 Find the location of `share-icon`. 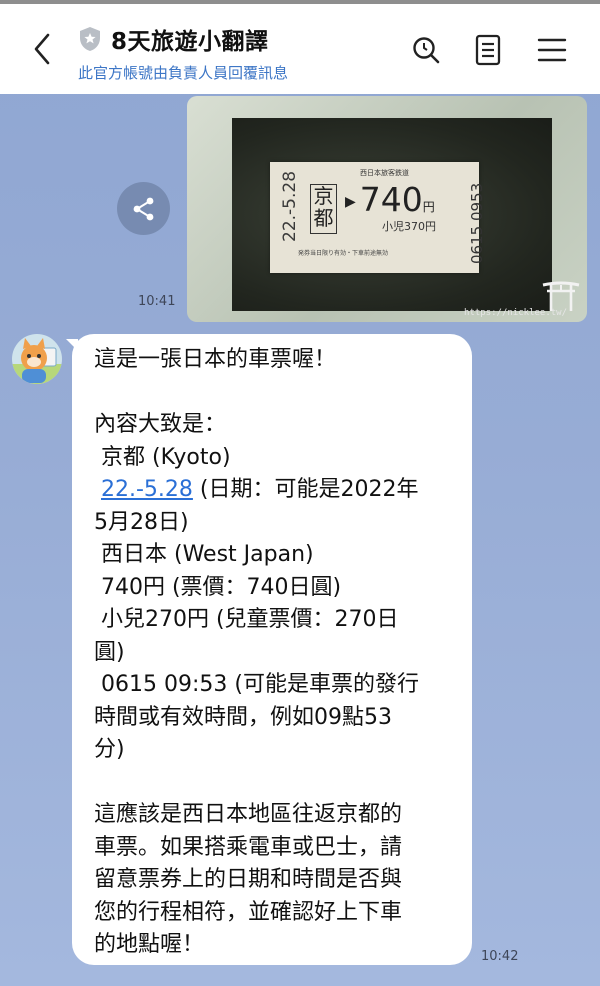

share-icon is located at coordinates (143, 208).